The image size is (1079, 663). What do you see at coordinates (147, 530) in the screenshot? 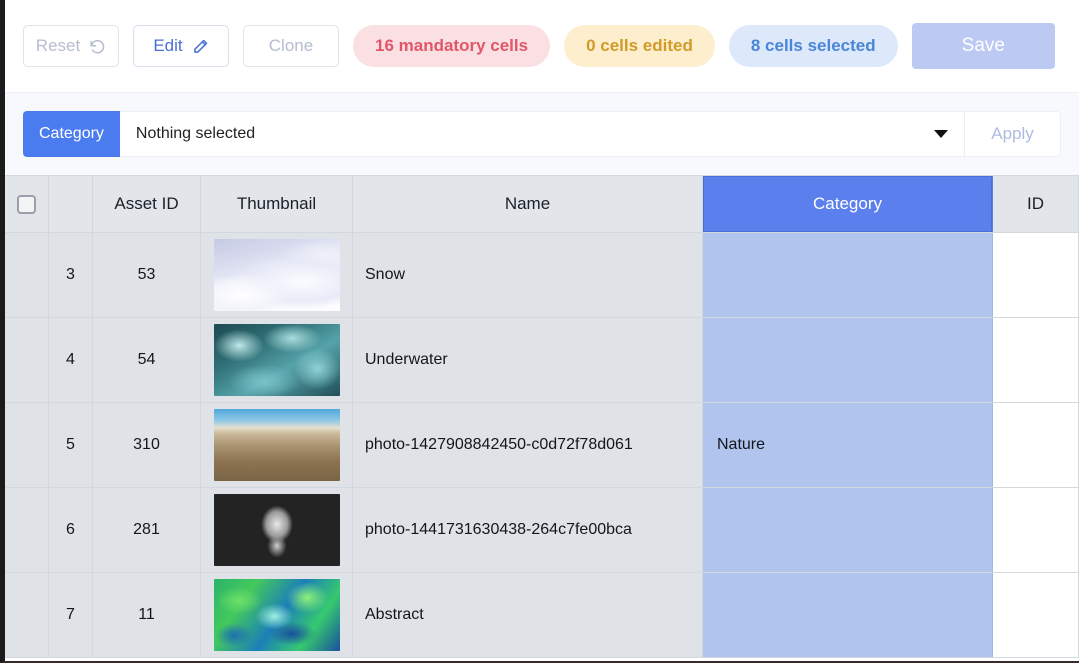
I see `cell-asset-id: 281` at bounding box center [147, 530].